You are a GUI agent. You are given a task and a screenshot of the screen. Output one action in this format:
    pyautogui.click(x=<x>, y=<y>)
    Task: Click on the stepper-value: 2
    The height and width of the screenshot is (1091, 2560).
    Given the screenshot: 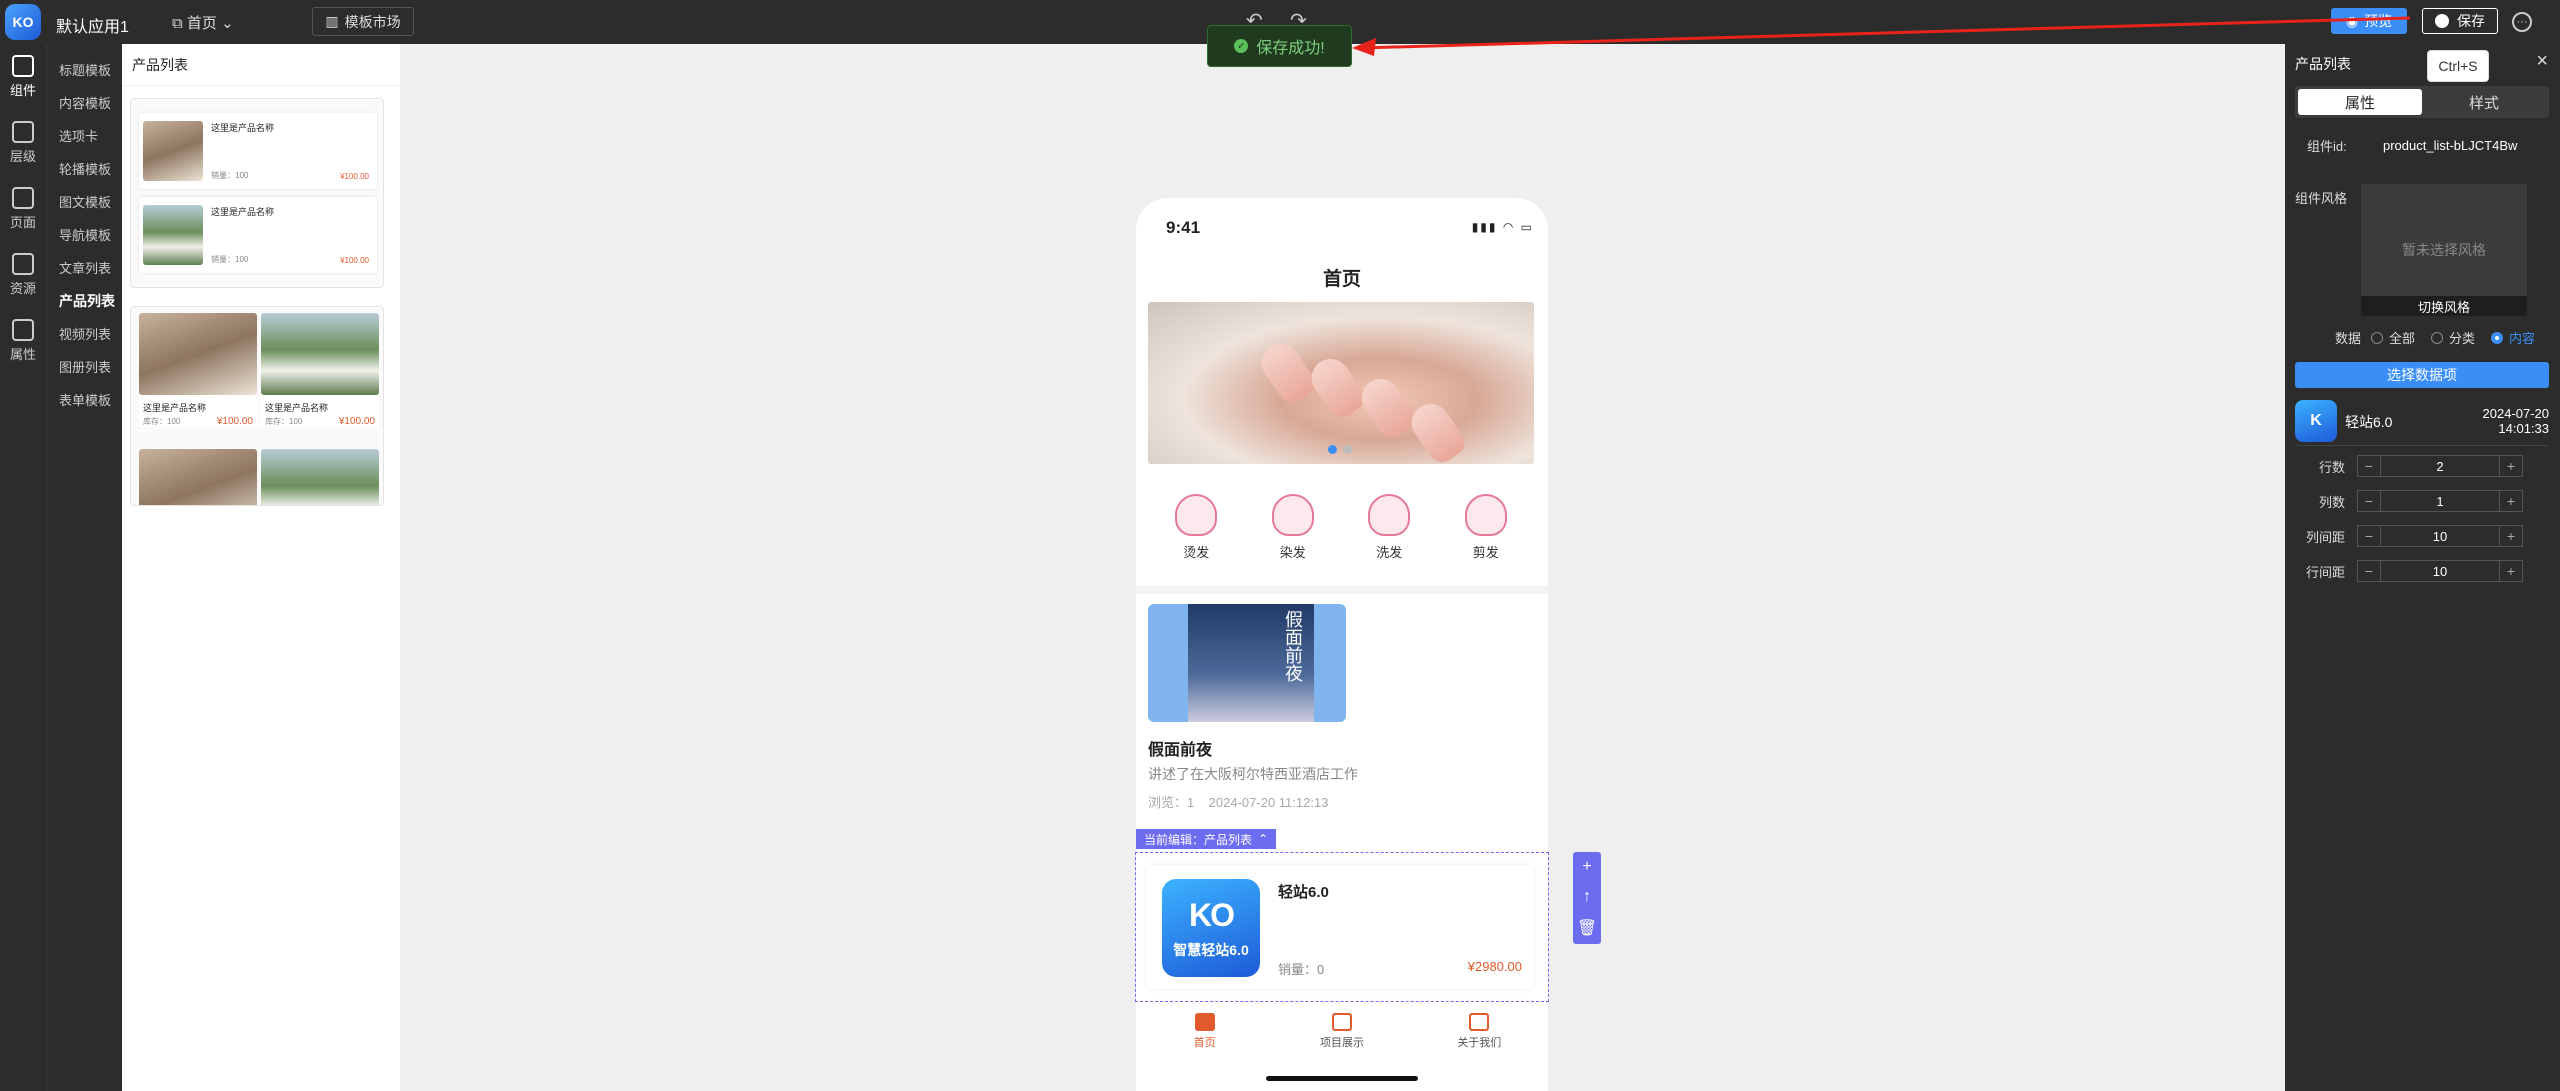 What is the action you would take?
    pyautogui.click(x=2440, y=466)
    